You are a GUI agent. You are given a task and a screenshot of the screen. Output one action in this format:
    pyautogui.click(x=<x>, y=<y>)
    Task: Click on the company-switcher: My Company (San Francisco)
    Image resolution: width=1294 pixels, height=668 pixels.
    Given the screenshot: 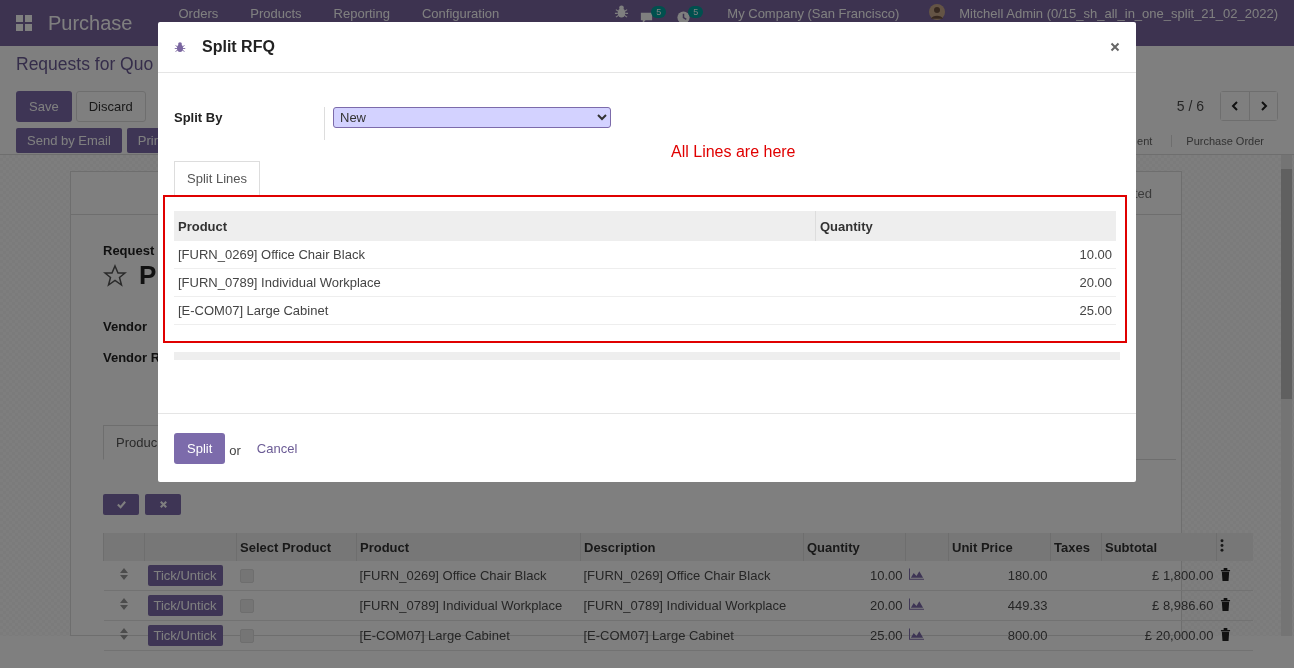 What is the action you would take?
    pyautogui.click(x=813, y=13)
    